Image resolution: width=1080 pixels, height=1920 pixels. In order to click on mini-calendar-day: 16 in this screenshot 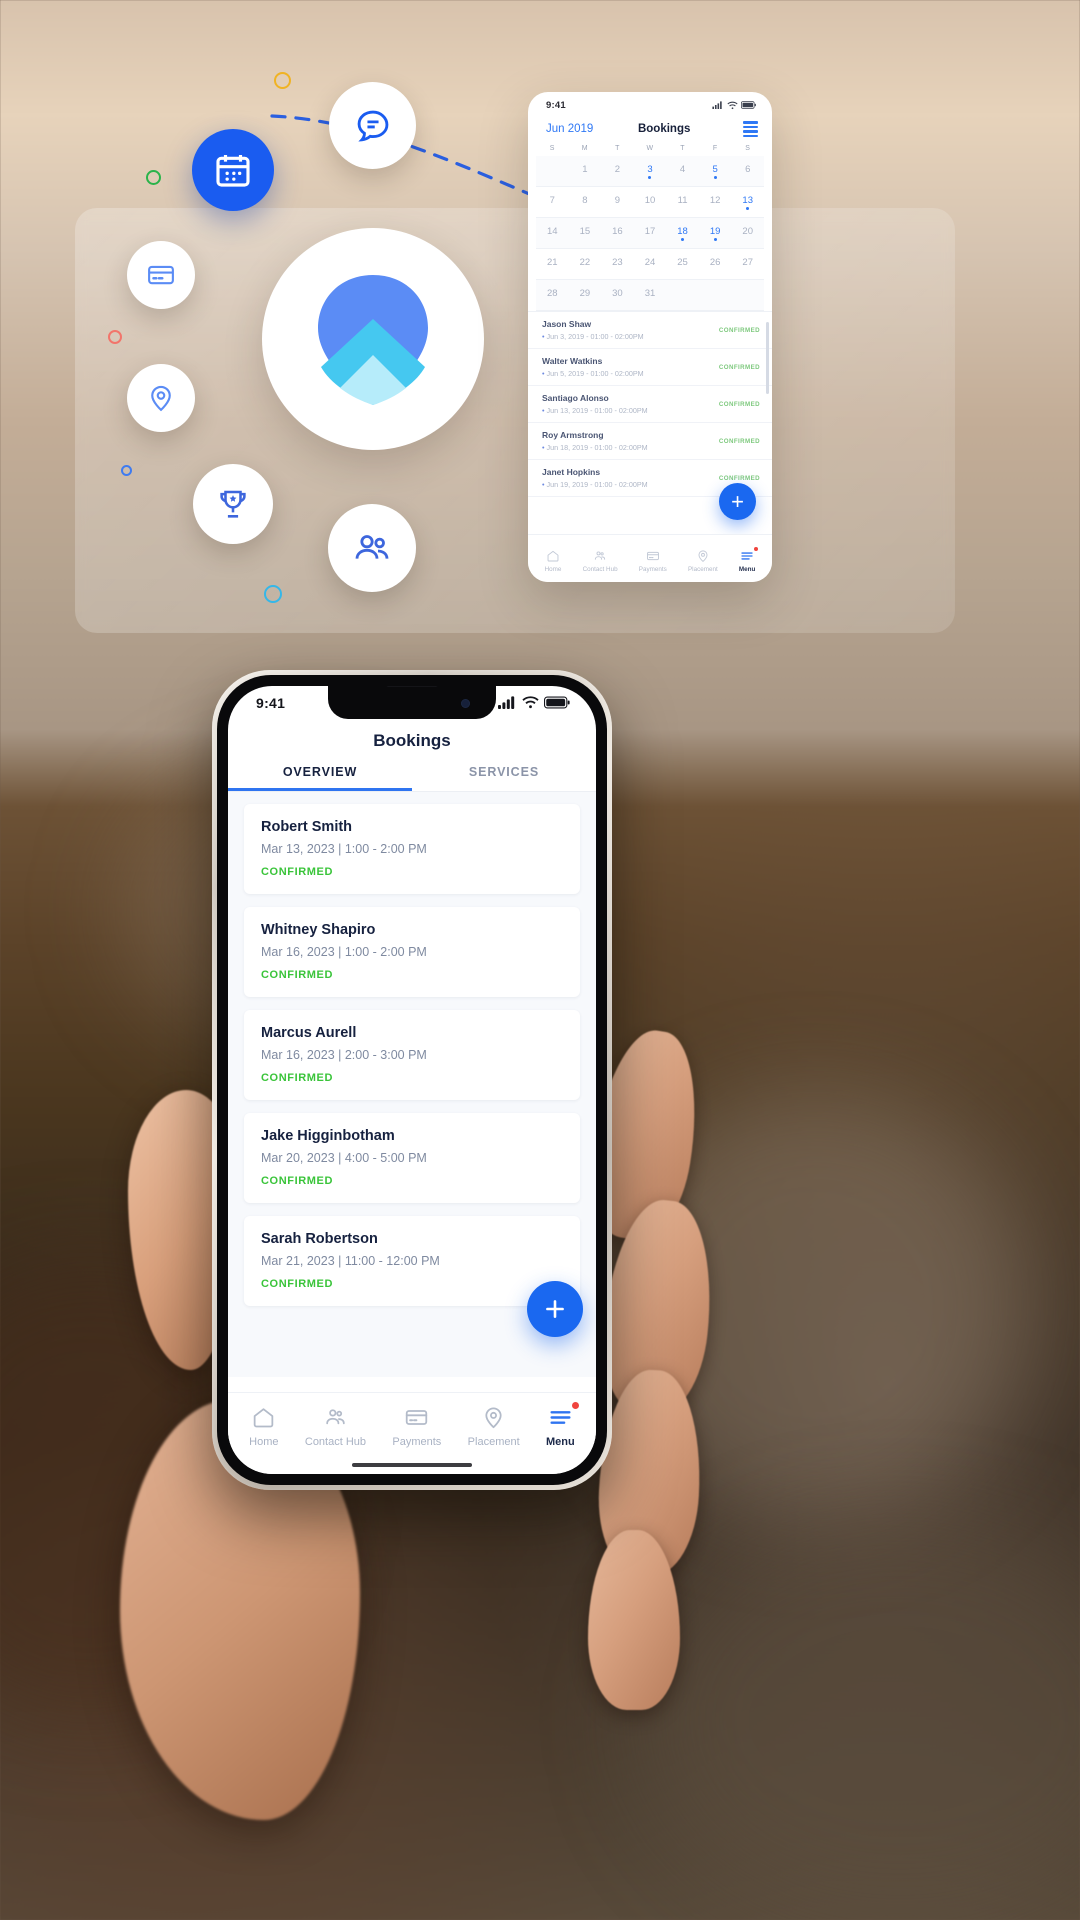, I will do `click(617, 233)`.